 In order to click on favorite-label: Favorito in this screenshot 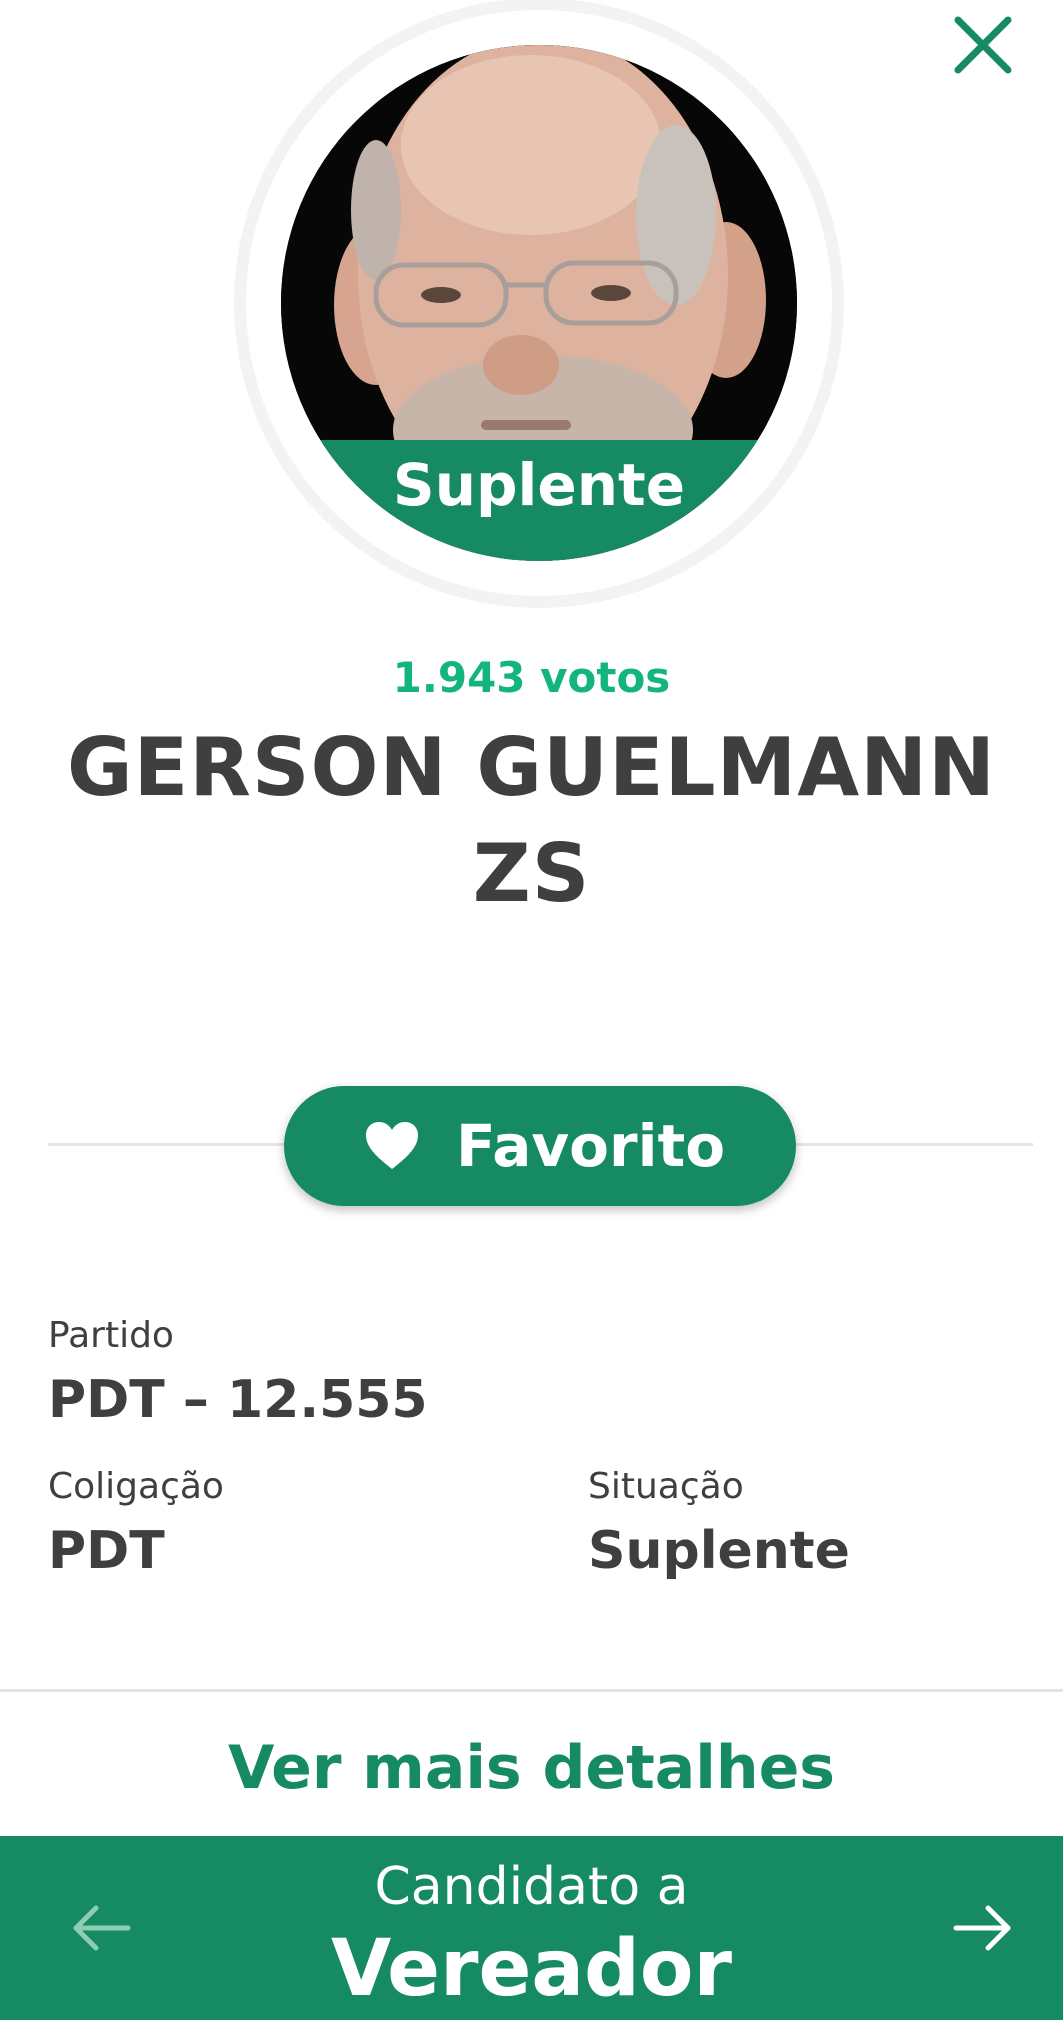, I will do `click(591, 1146)`.